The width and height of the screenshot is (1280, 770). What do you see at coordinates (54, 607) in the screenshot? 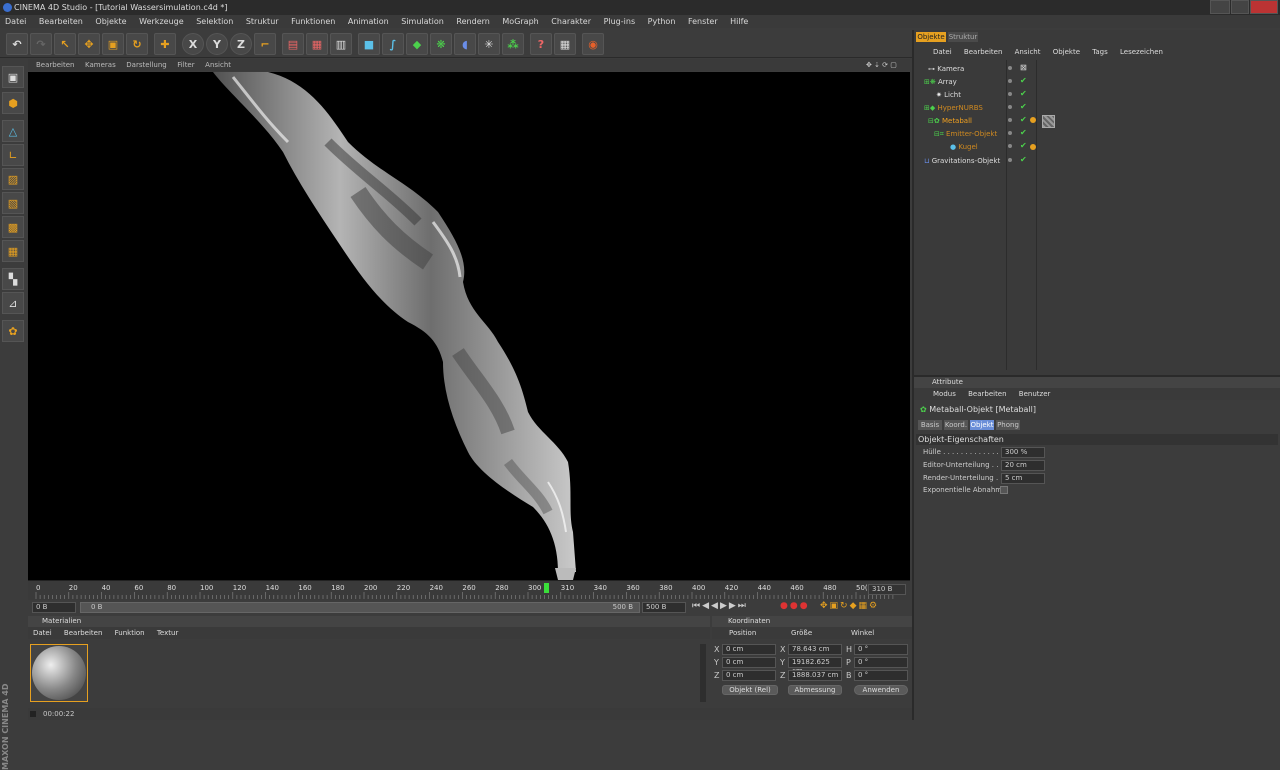
I see `start-frame-field: 0 B` at bounding box center [54, 607].